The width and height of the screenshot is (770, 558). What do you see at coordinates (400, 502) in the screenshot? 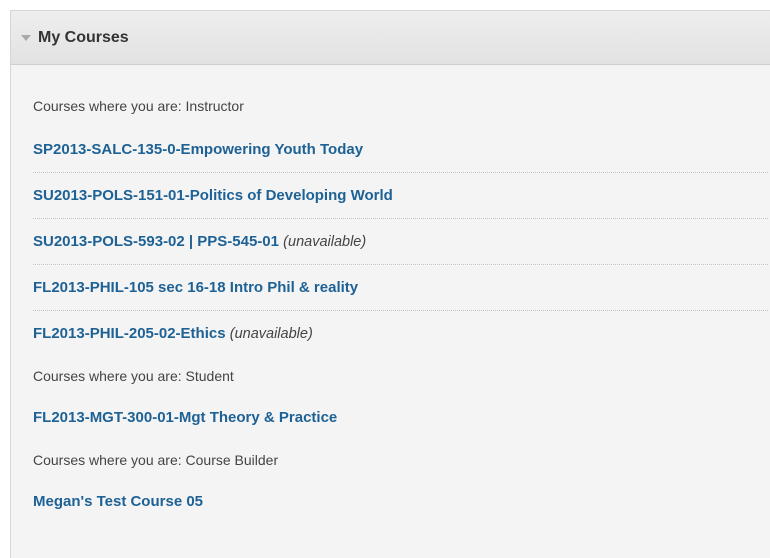
I see `course-item: Megan's Test Course 05` at bounding box center [400, 502].